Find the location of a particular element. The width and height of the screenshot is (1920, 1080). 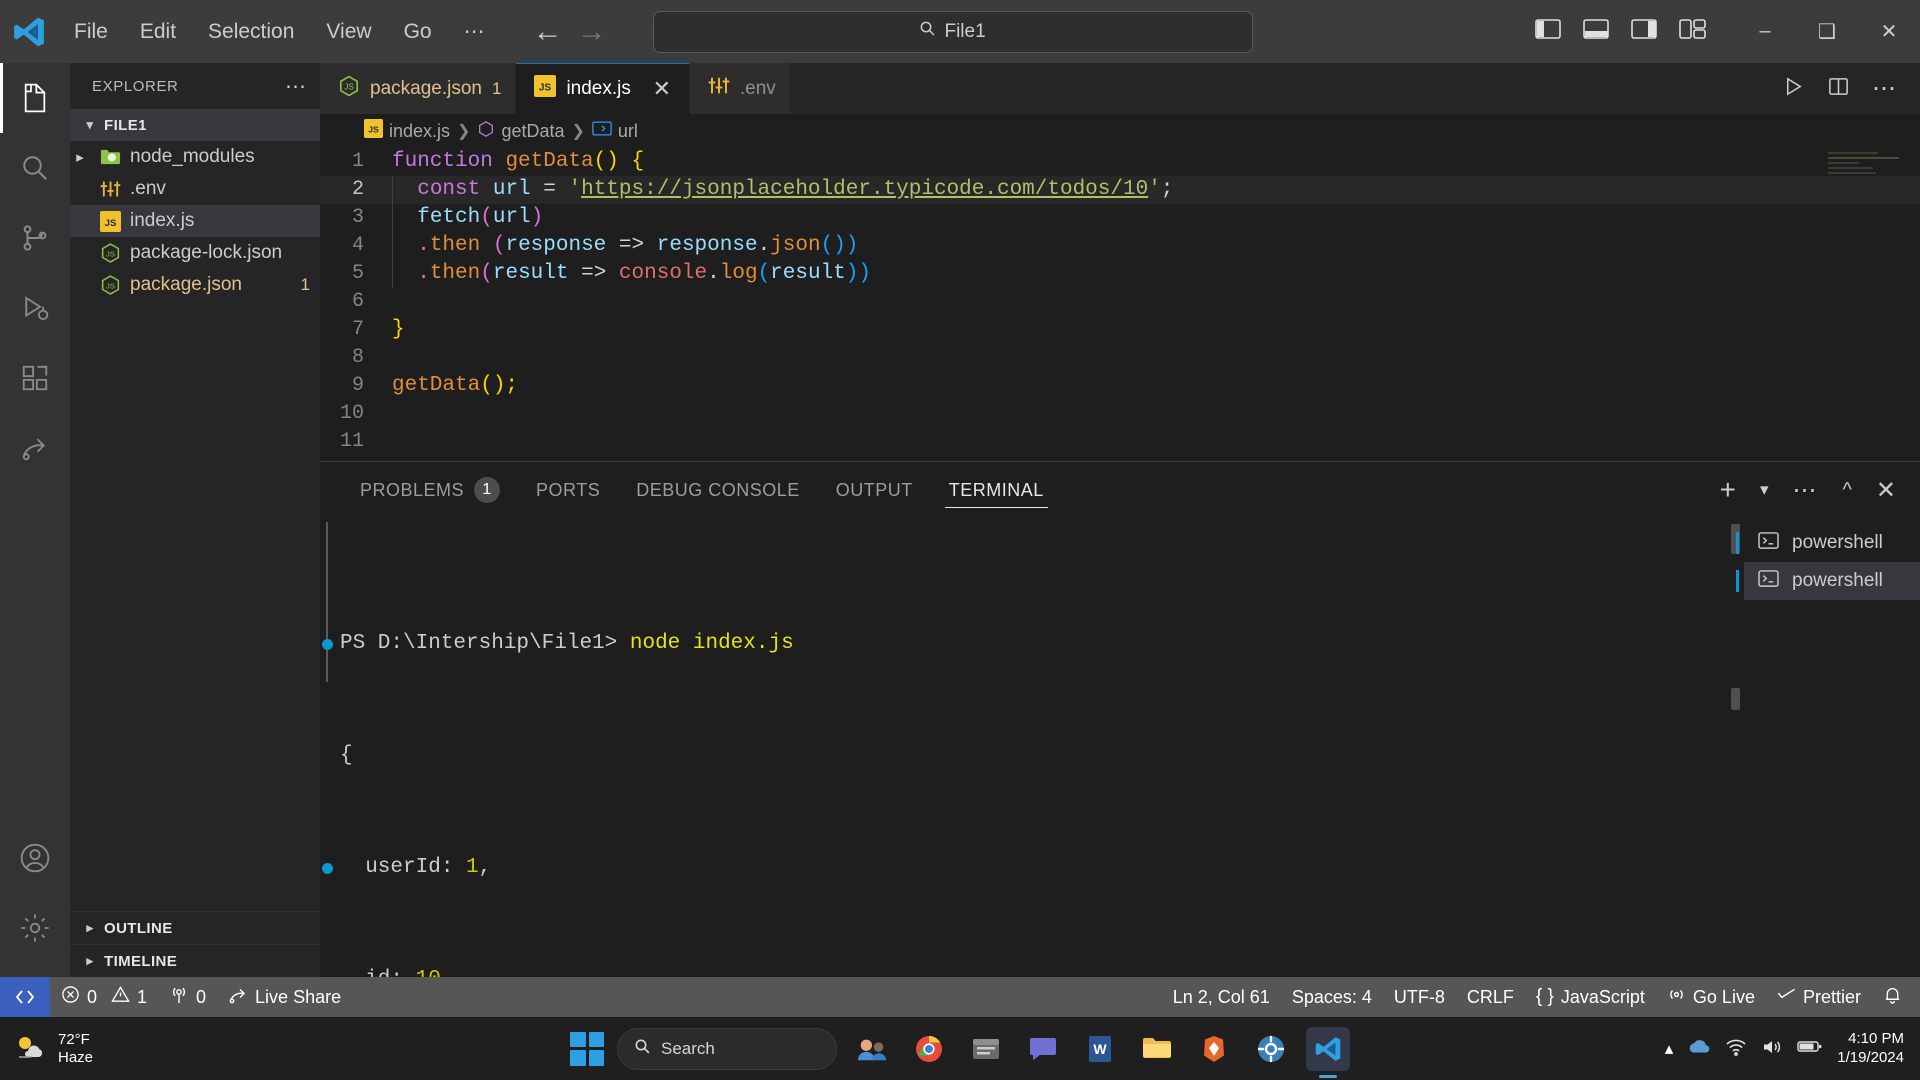

check-icon is located at coordinates (1786, 997).